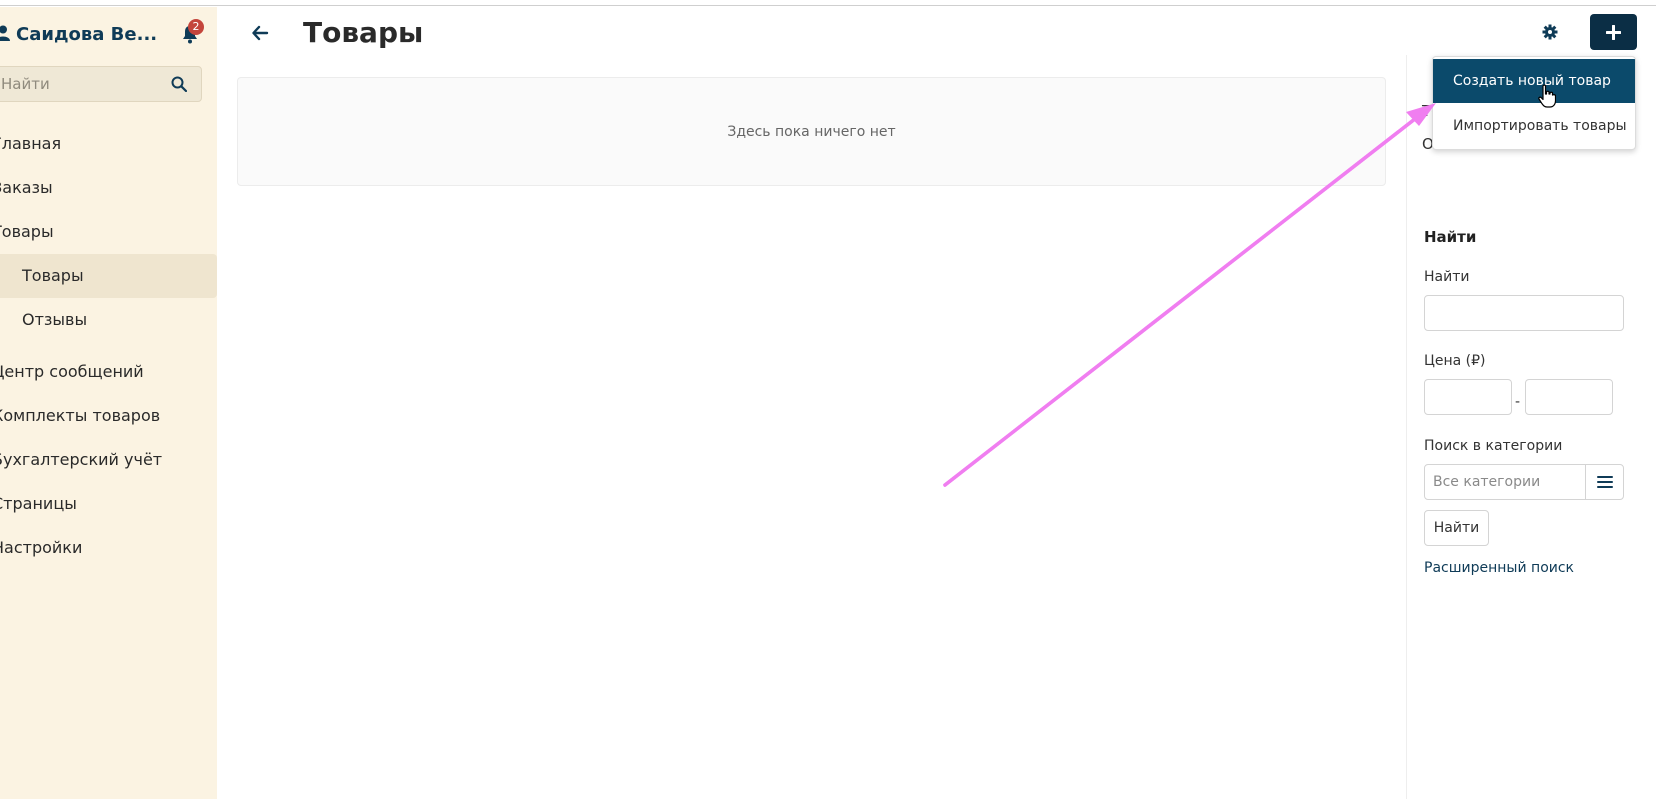 The width and height of the screenshot is (1656, 799). Describe the element at coordinates (179, 84) in the screenshot. I see `search-icon` at that location.